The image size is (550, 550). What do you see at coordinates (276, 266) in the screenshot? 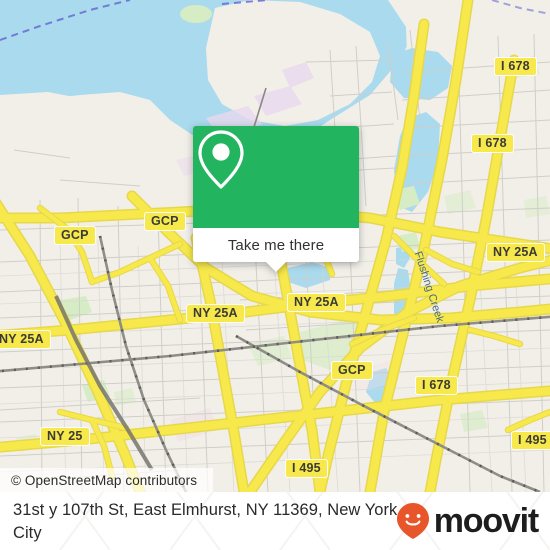
I see `popup-pointer-tail` at bounding box center [276, 266].